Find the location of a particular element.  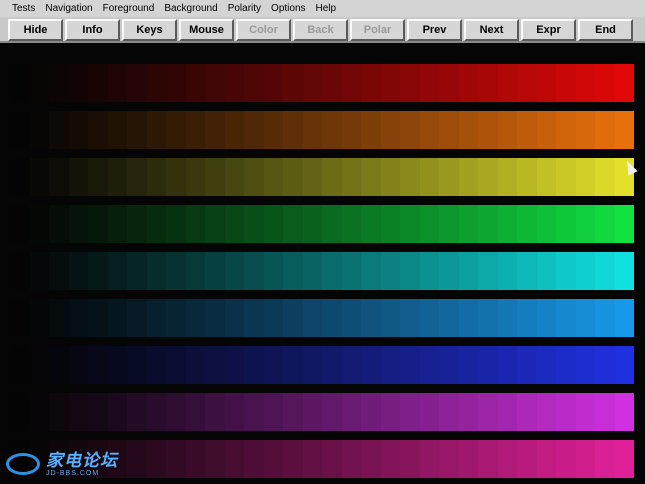

menu-polarity: Polarity is located at coordinates (244, 8).